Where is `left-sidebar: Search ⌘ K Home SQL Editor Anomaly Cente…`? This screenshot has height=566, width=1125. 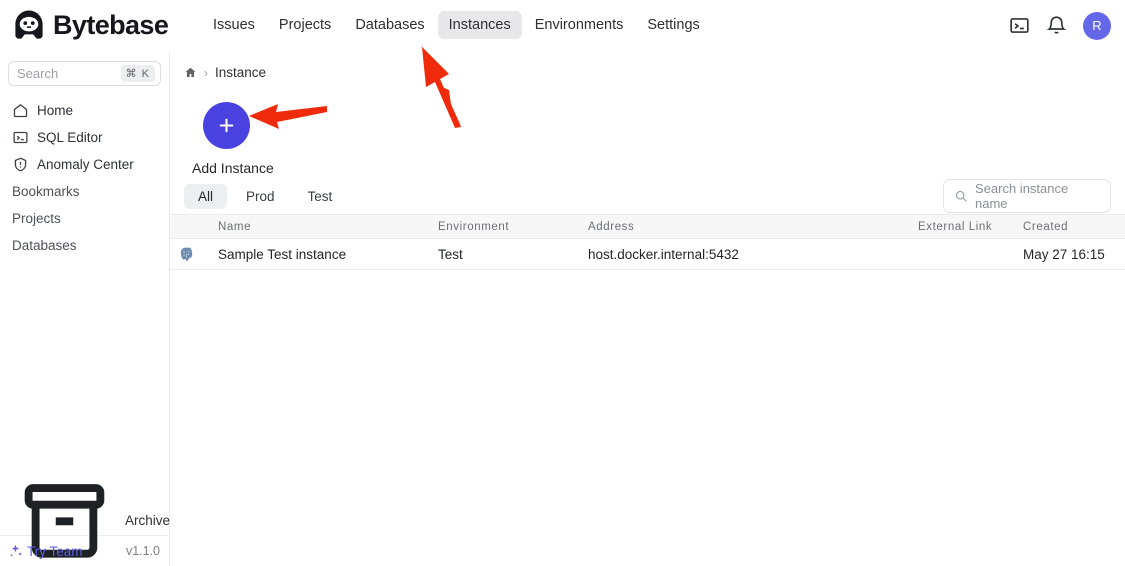
left-sidebar: Search ⌘ K Home SQL Editor Anomaly Cente… is located at coordinates (85, 308).